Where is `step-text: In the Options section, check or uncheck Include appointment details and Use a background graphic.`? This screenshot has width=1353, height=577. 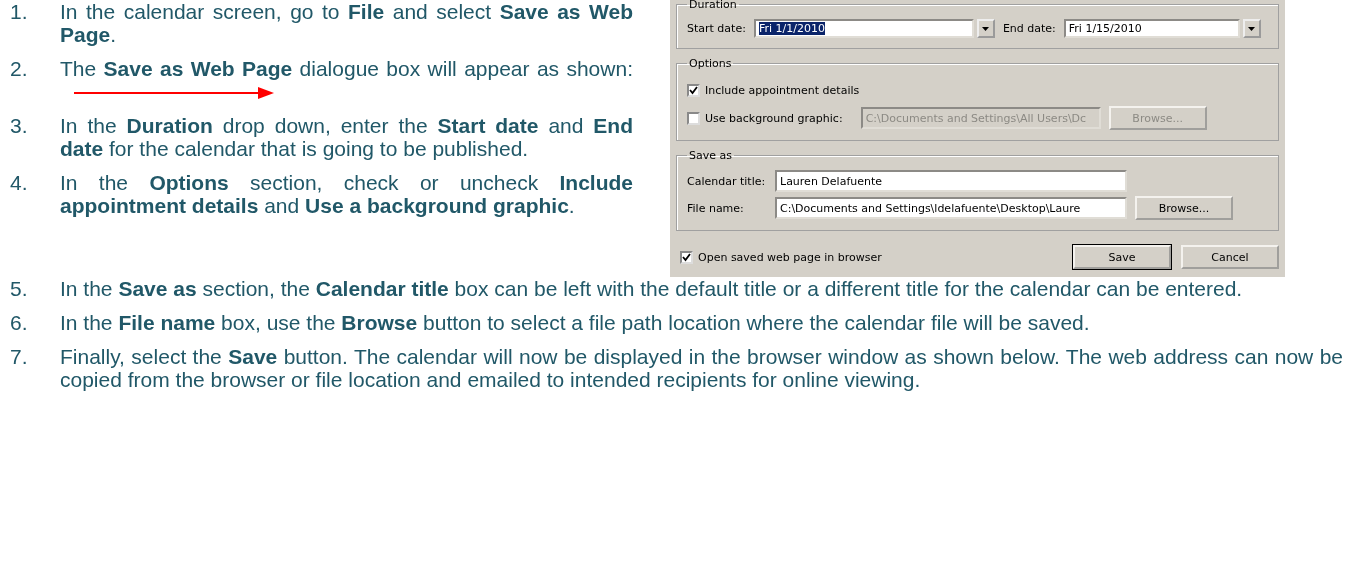
step-text: In the Options section, check or uncheck Include appointment details and Use a background graphic. is located at coordinates (346, 194).